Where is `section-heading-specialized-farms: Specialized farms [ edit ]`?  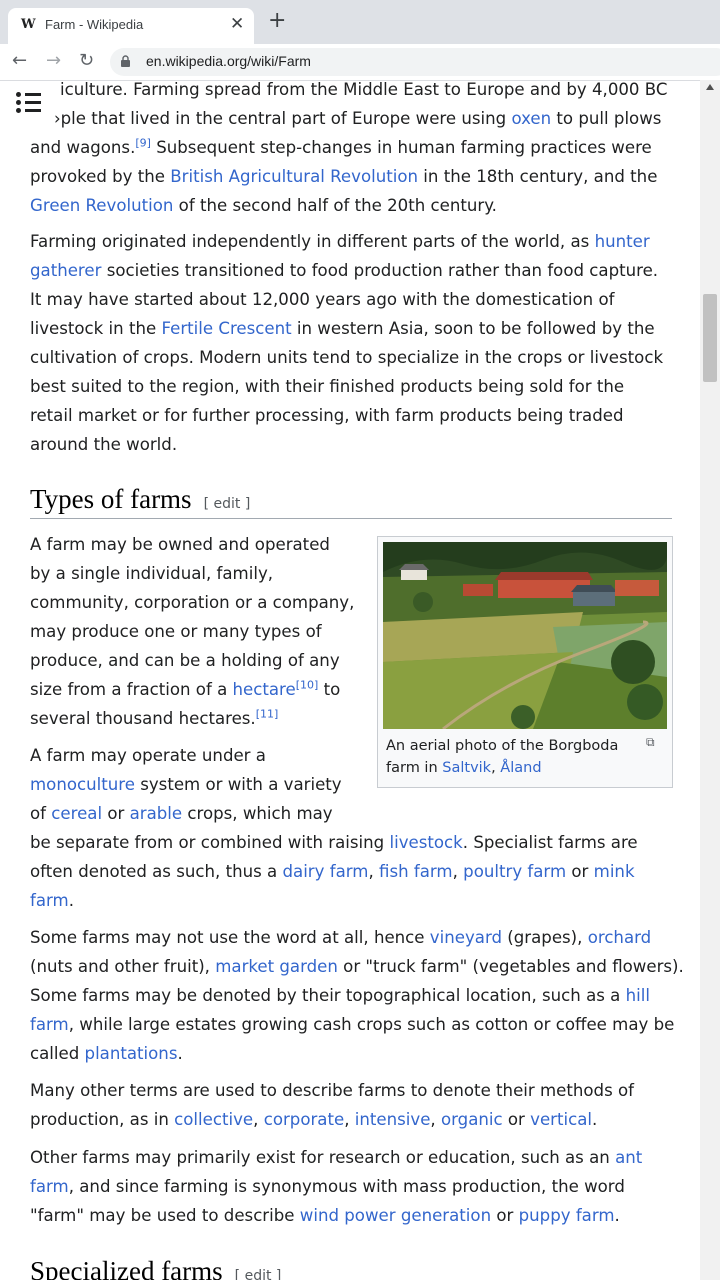 section-heading-specialized-farms: Specialized farms [ edit ] is located at coordinates (155, 1268).